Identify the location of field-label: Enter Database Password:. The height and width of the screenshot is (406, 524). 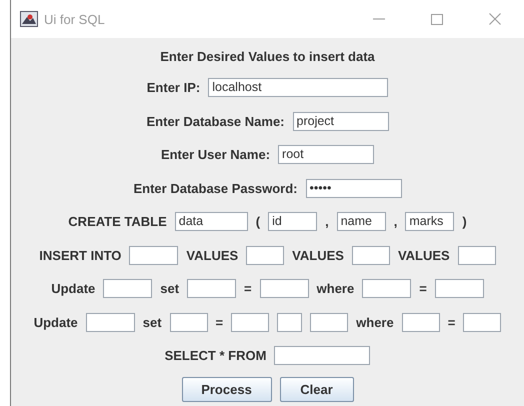
(215, 188).